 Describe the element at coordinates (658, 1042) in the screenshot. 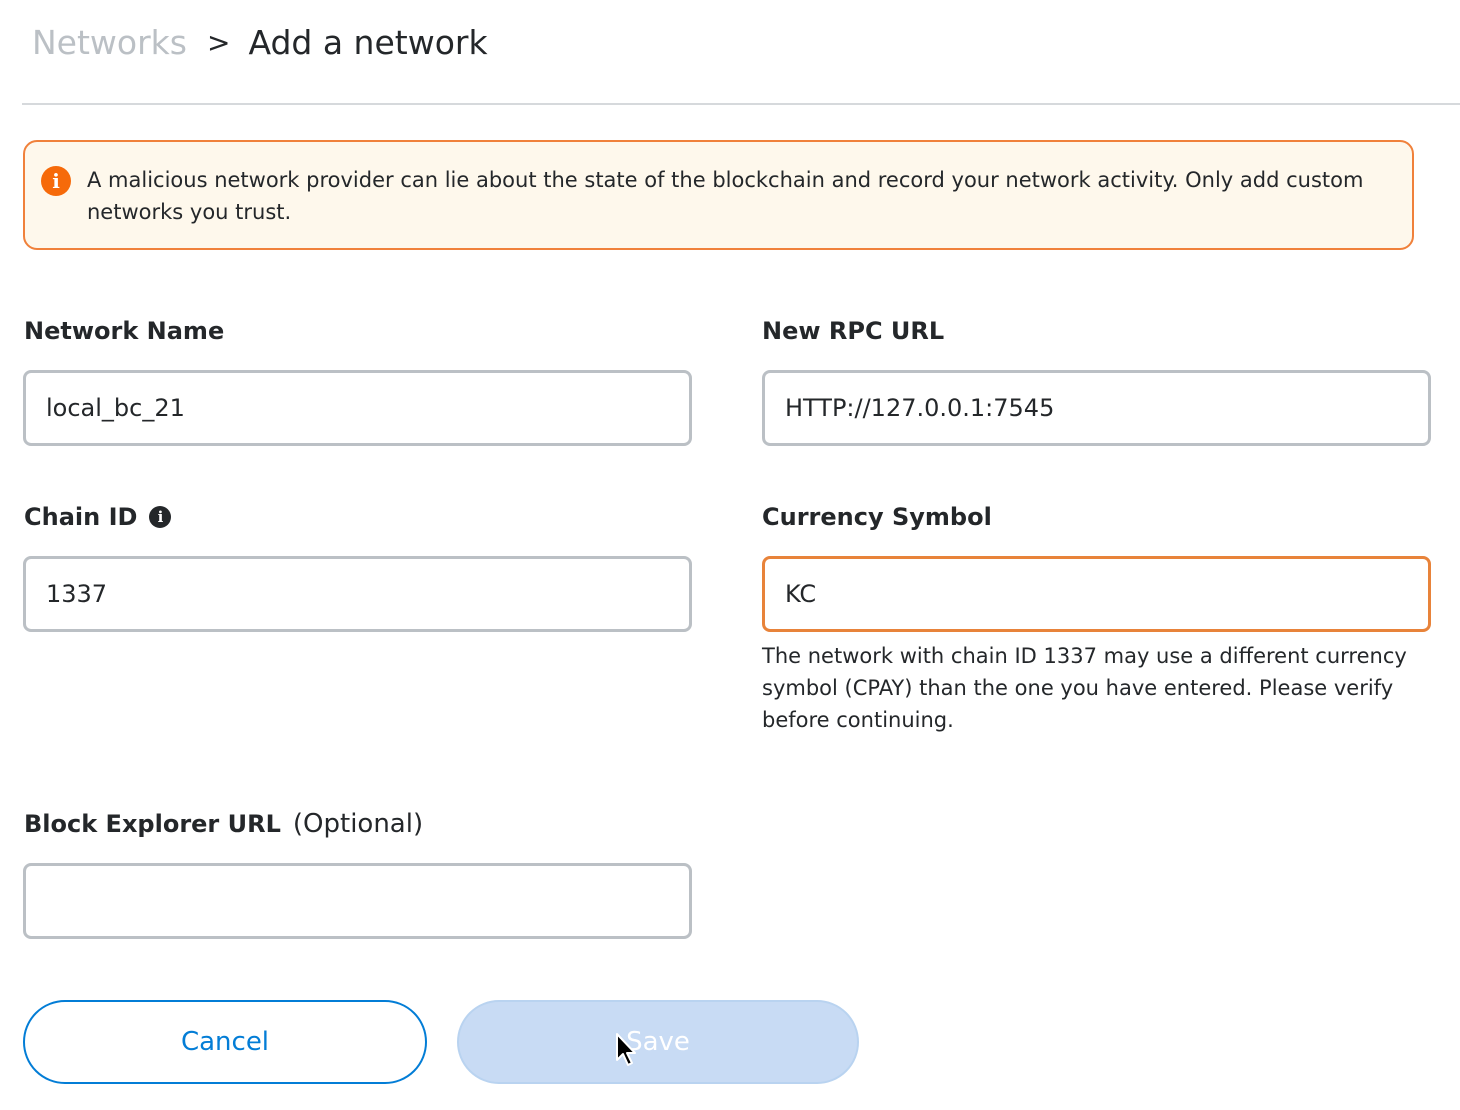

I see `save-button: Save` at that location.